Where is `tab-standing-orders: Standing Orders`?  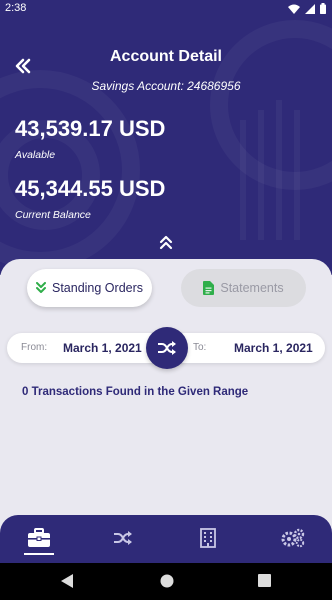 tab-standing-orders: Standing Orders is located at coordinates (89, 288).